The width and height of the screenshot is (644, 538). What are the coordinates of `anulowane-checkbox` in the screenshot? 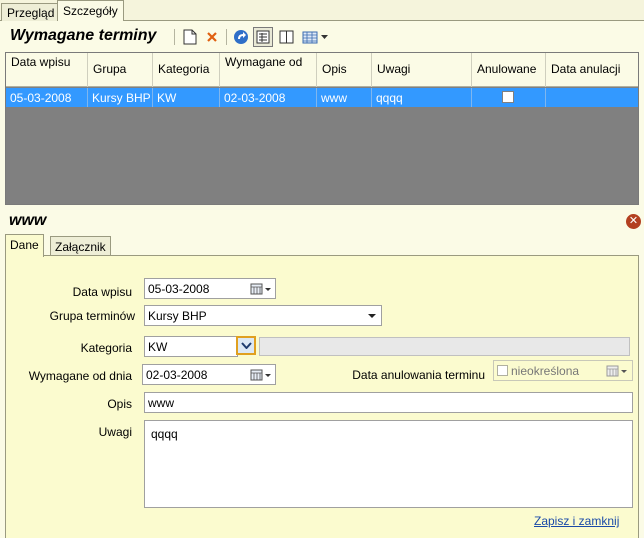 It's located at (508, 97).